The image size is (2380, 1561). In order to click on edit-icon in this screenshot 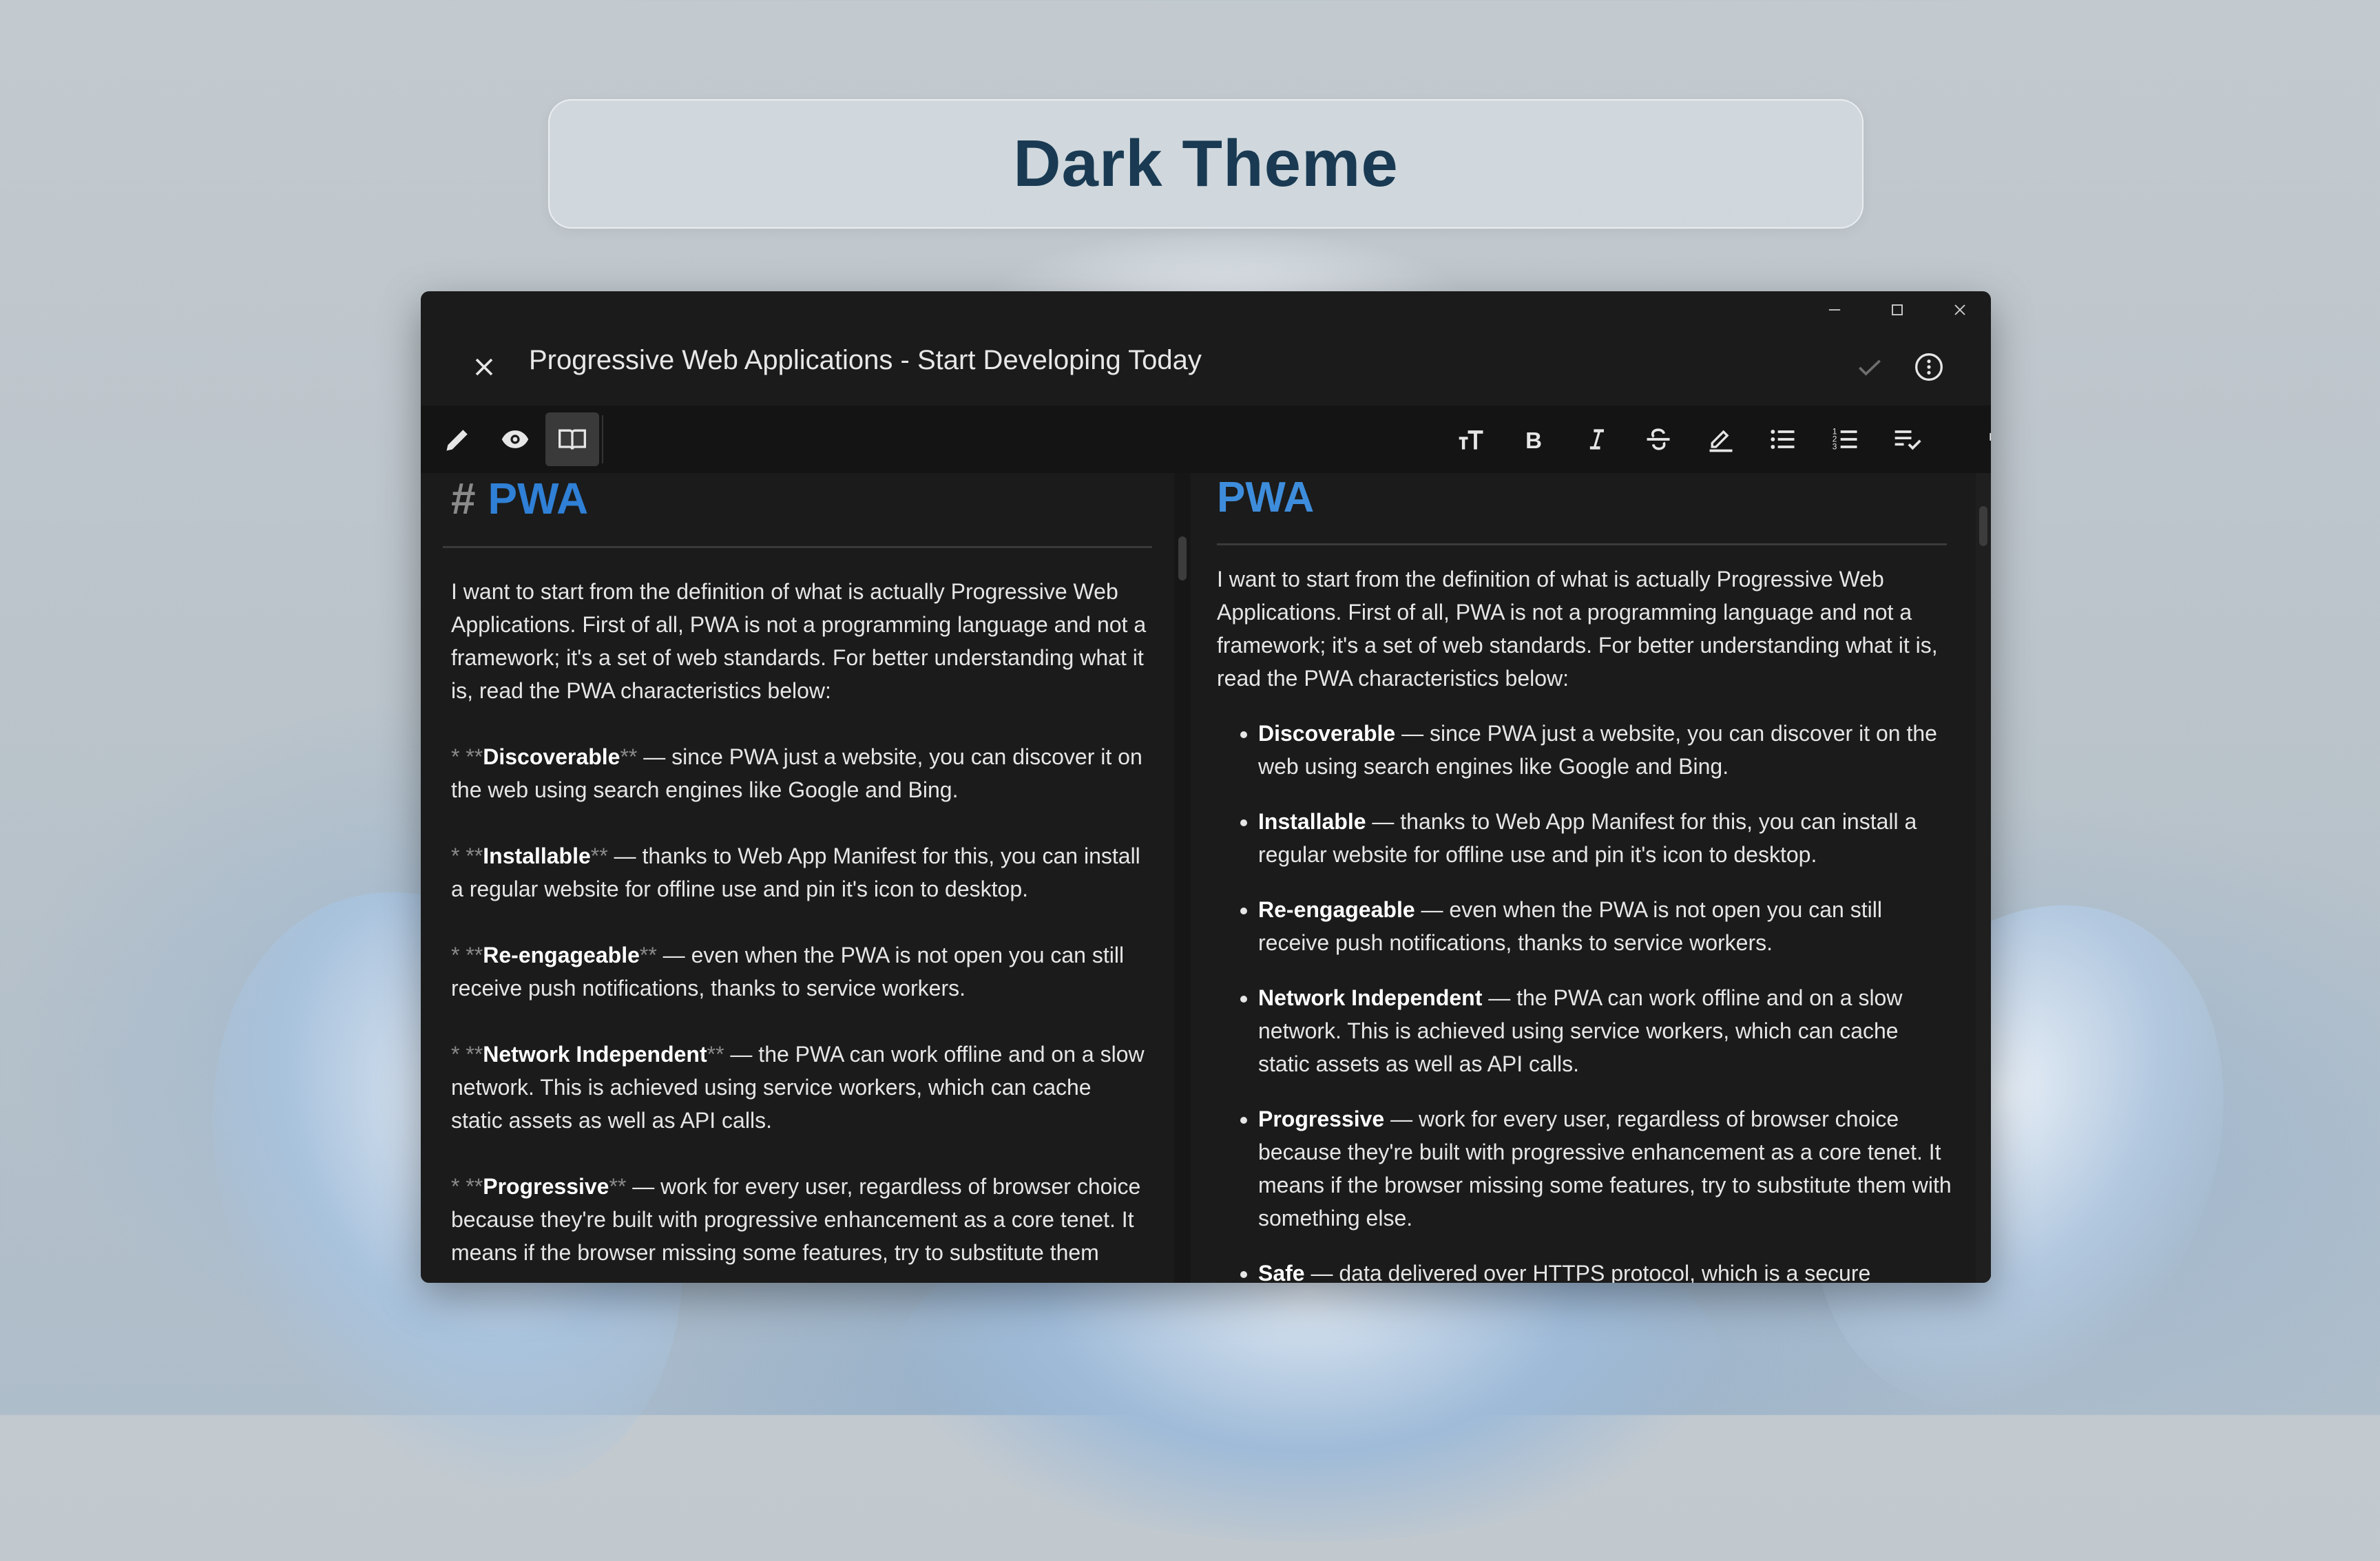, I will do `click(457, 440)`.